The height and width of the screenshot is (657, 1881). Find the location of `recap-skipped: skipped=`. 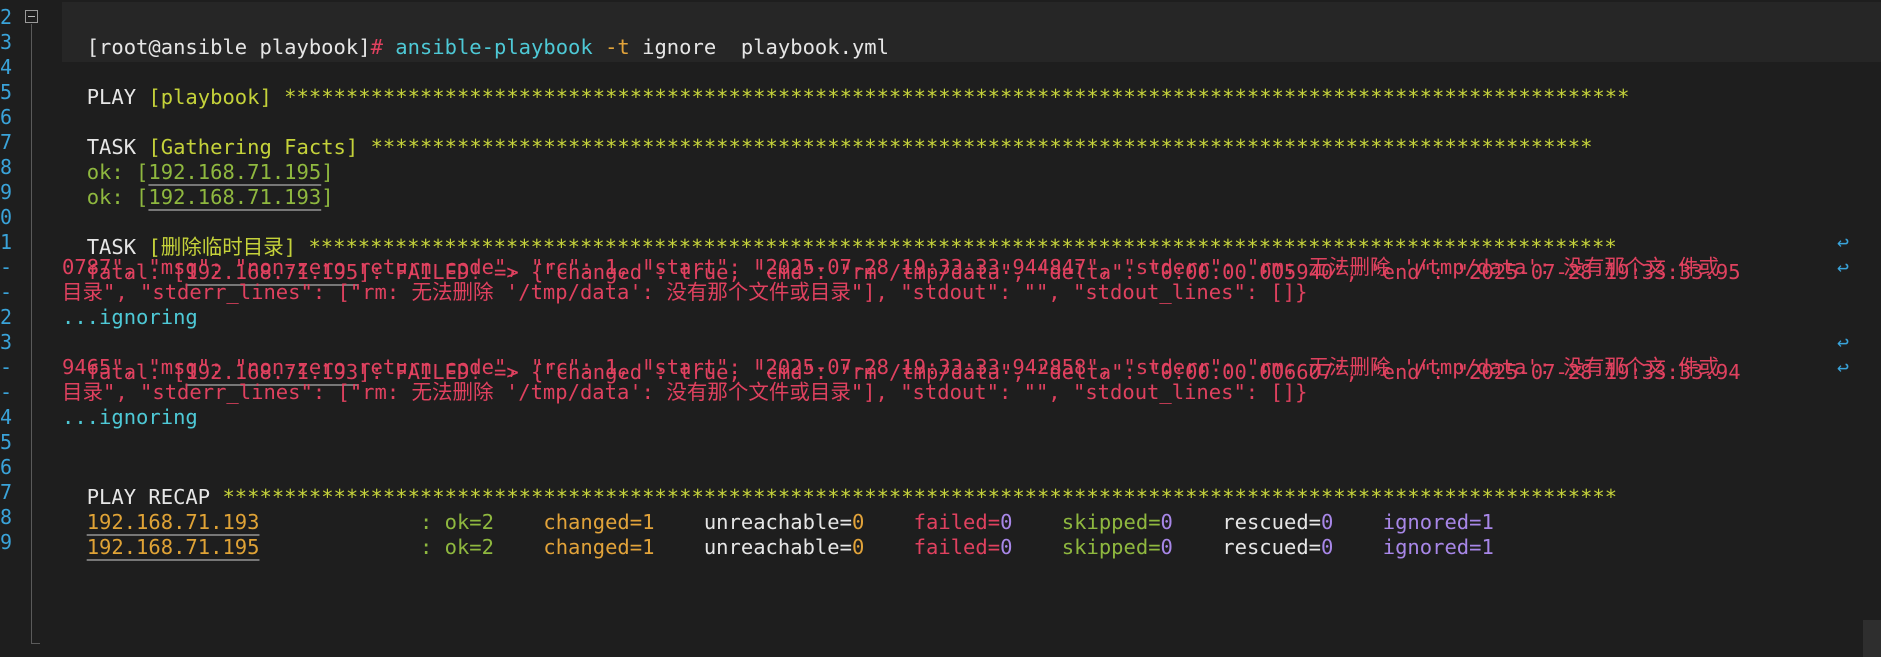

recap-skipped: skipped= is located at coordinates (1111, 547).